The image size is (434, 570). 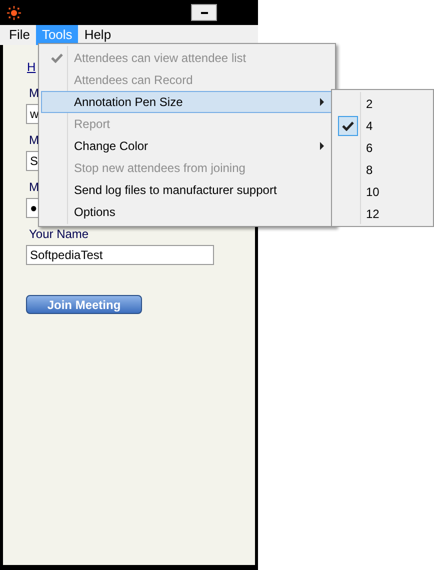 What do you see at coordinates (19, 35) in the screenshot?
I see `menu-item: File` at bounding box center [19, 35].